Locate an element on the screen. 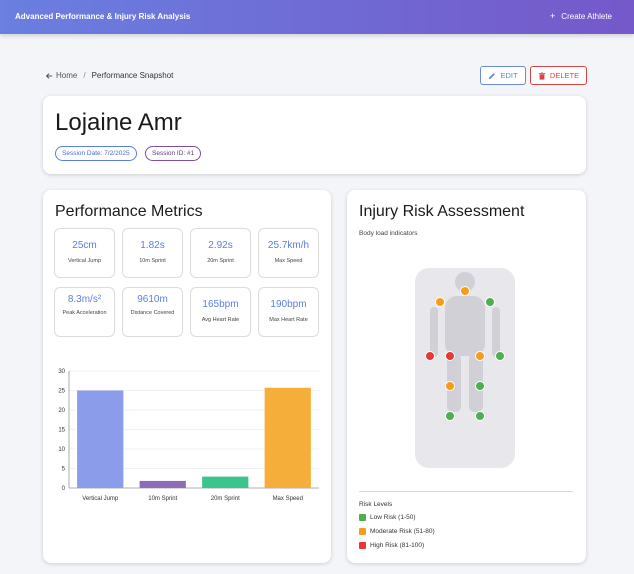 The width and height of the screenshot is (634, 574). edit-button: EDIT is located at coordinates (503, 75).